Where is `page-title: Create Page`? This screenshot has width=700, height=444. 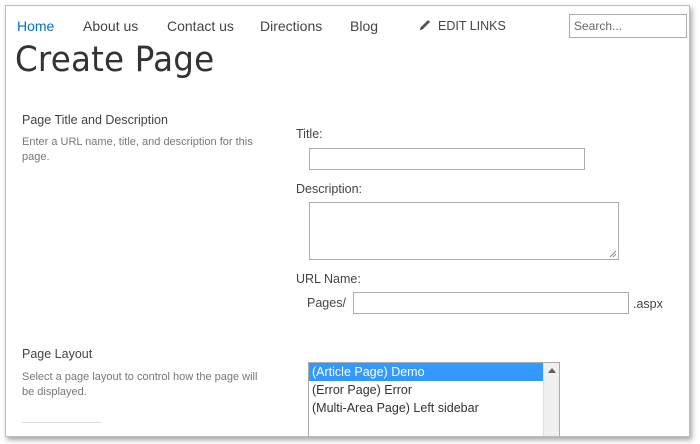 page-title: Create Page is located at coordinates (115, 60).